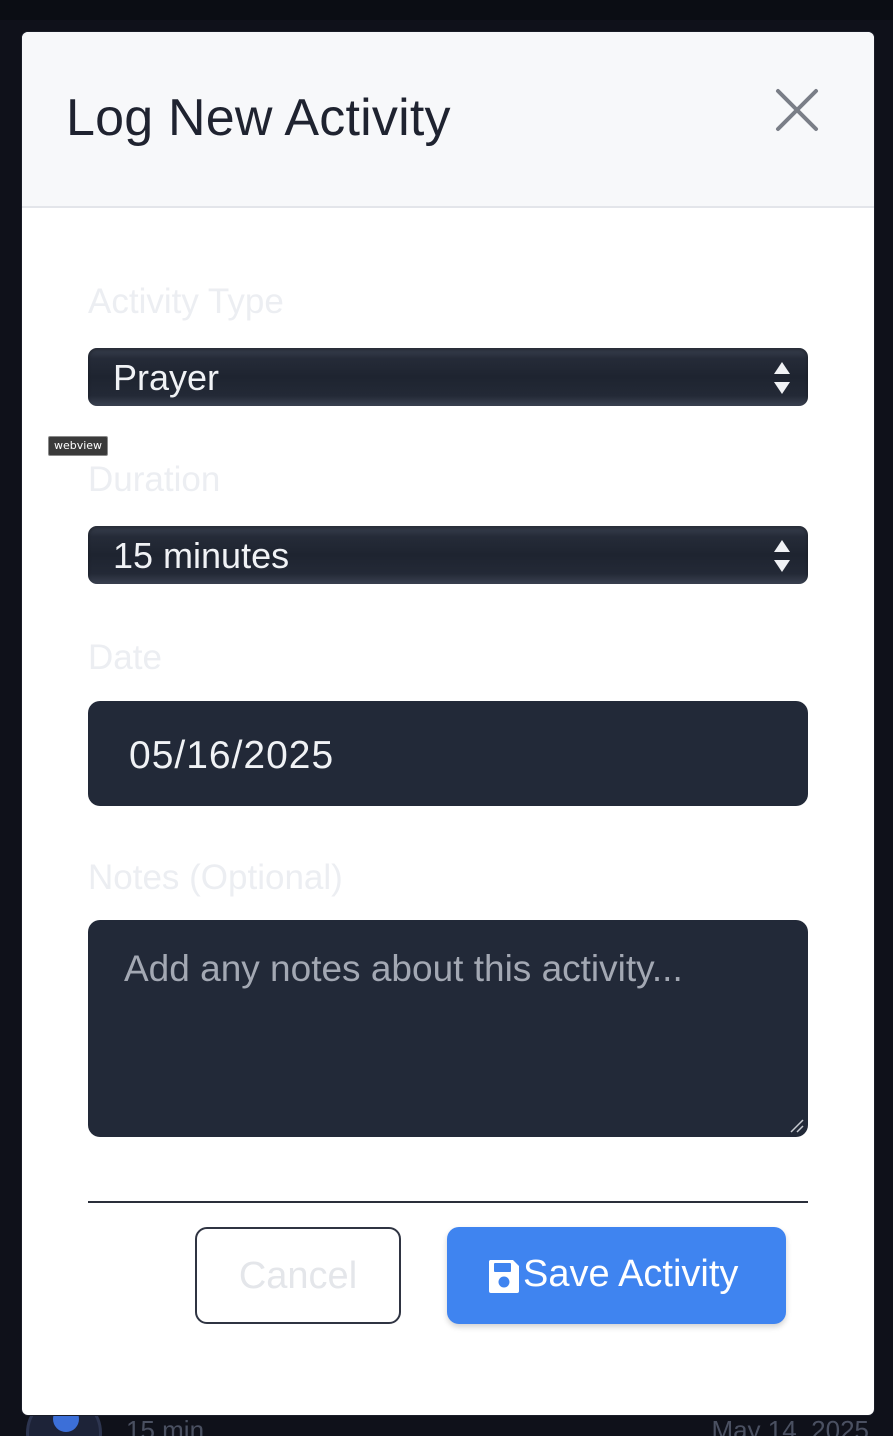 Image resolution: width=893 pixels, height=1436 pixels. I want to click on resize-handle-icon, so click(796, 1125).